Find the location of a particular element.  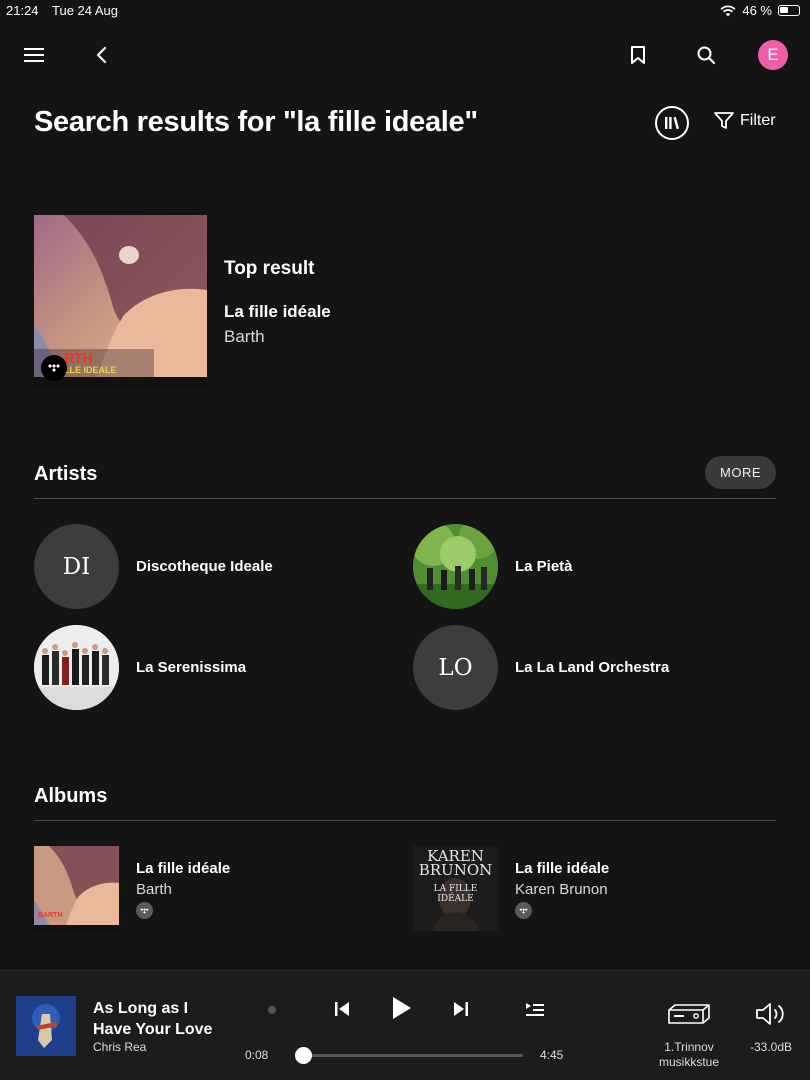

album-art-text-line: LA FILLE is located at coordinates (455, 889).